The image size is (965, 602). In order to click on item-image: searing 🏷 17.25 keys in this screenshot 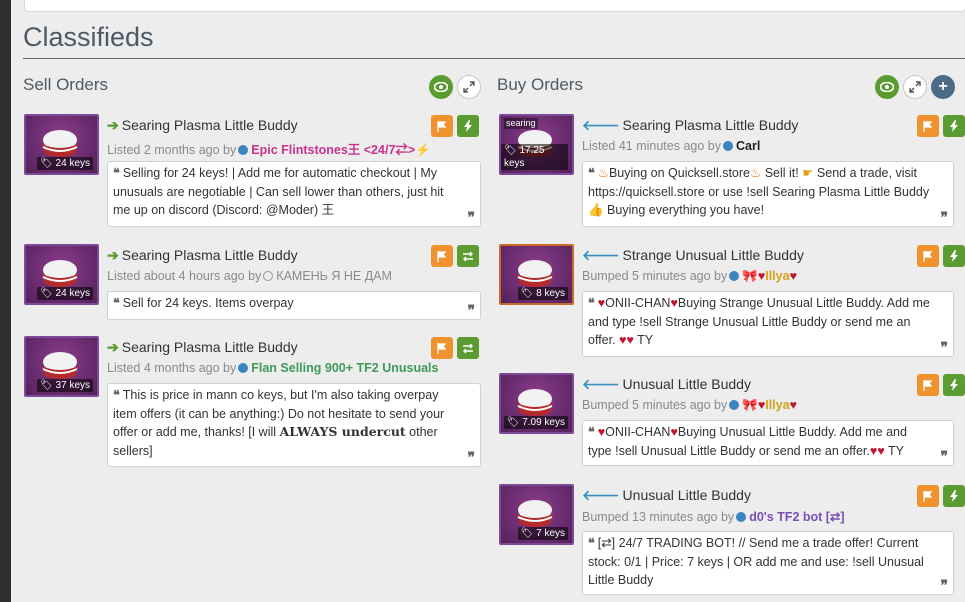, I will do `click(536, 144)`.